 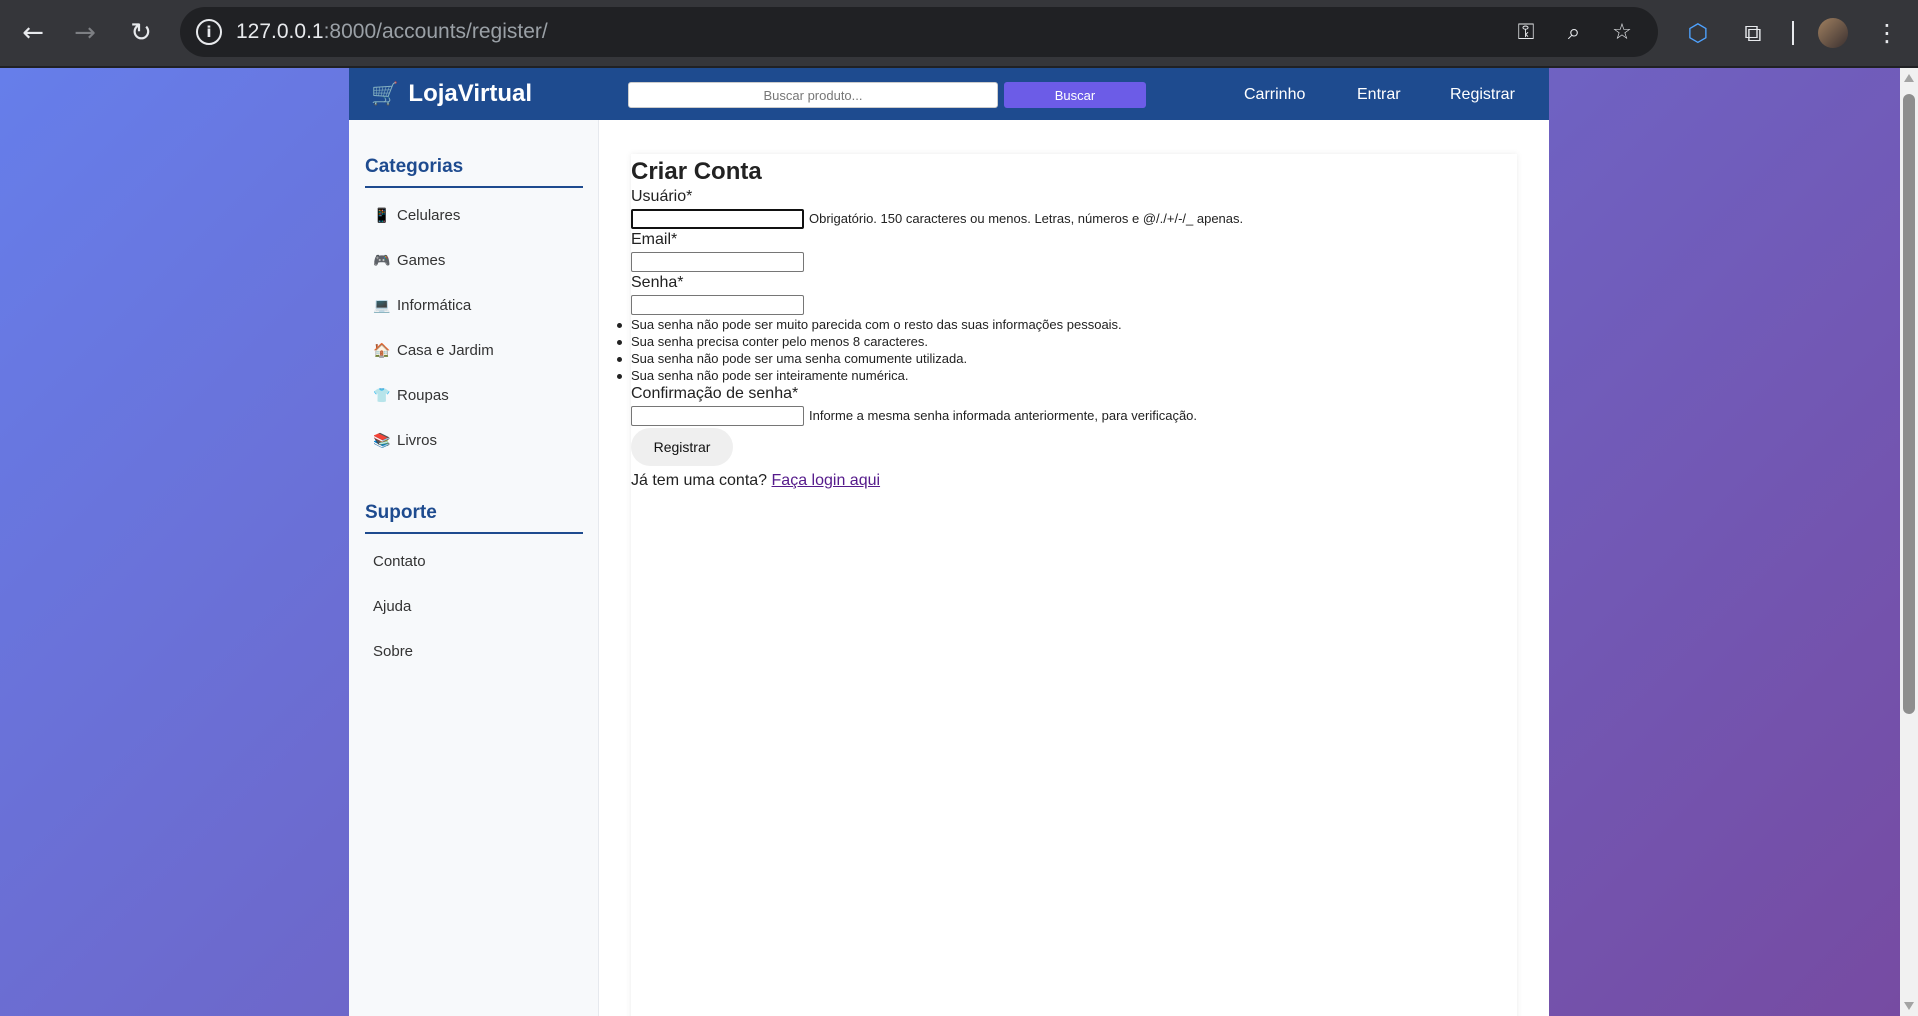 I want to click on sidebar-item-label: Roupas, so click(x=423, y=395).